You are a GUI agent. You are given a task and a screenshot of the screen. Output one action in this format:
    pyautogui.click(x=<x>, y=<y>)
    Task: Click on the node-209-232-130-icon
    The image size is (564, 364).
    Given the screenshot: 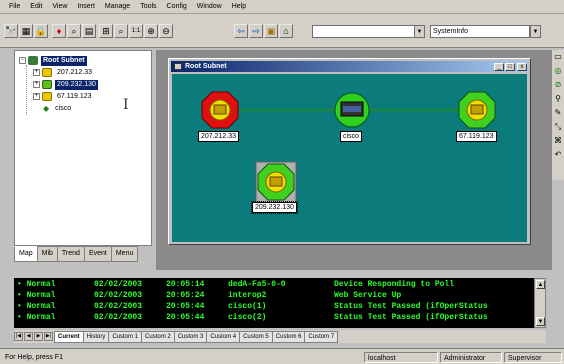 What is the action you would take?
    pyautogui.click(x=276, y=183)
    